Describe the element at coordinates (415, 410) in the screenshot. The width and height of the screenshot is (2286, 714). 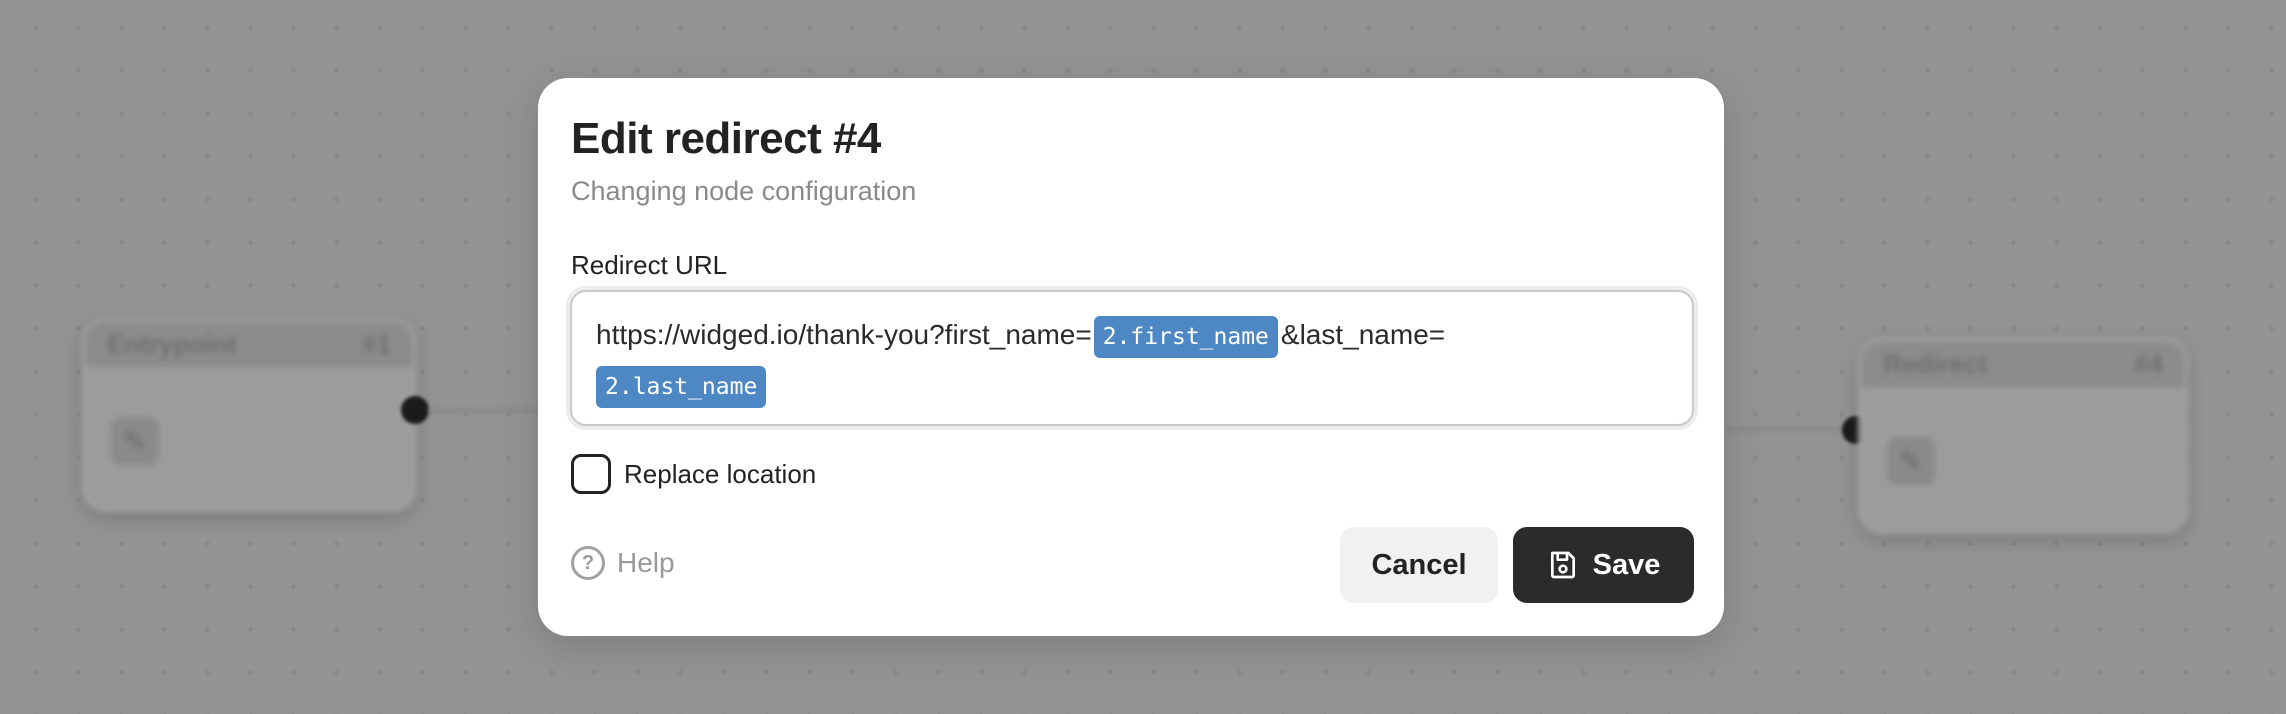
I see `node-output-handle` at that location.